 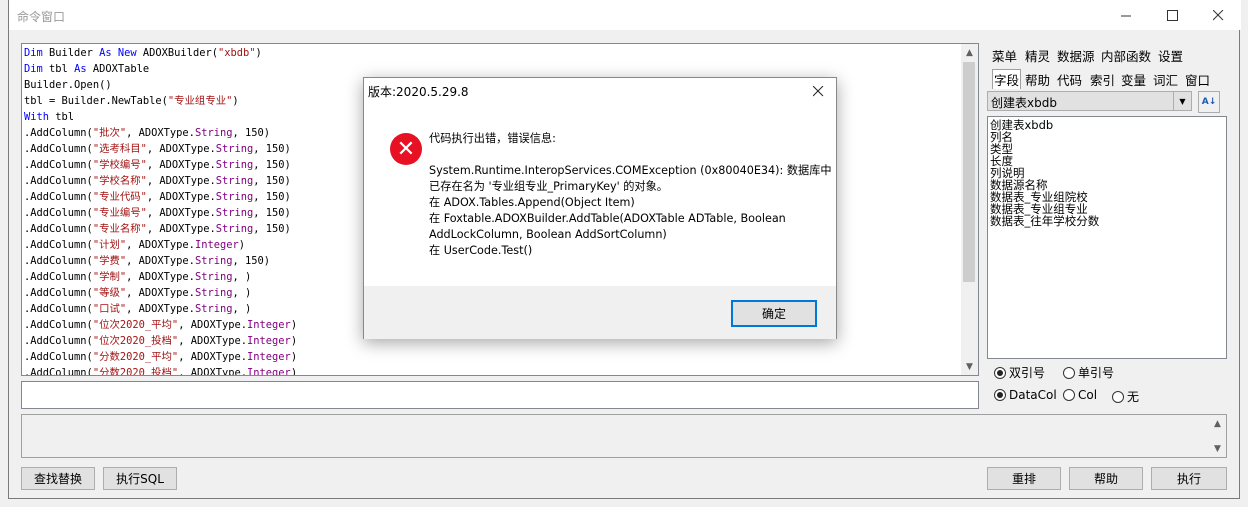 I want to click on radio-label: 单引号, so click(x=1096, y=373).